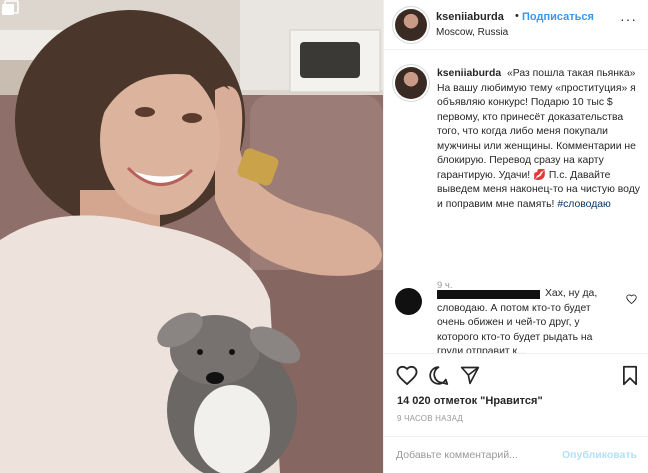 Image resolution: width=648 pixels, height=473 pixels. What do you see at coordinates (411, 25) in the screenshot?
I see `avatar` at bounding box center [411, 25].